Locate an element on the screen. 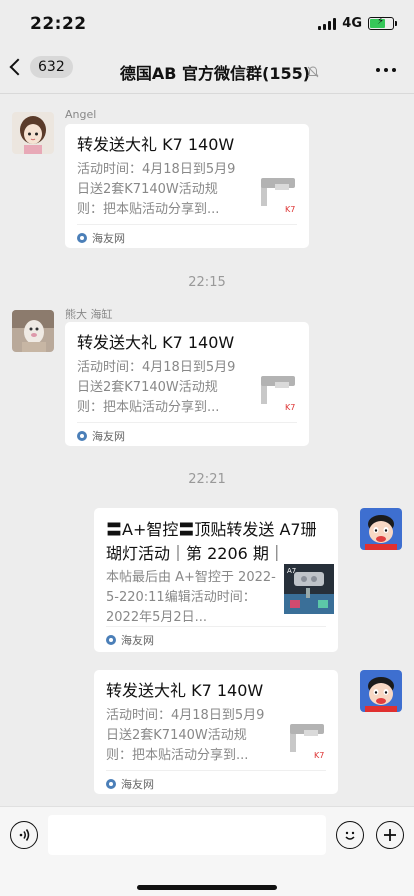 This screenshot has height=896, width=414. input-bar is located at coordinates (207, 851).